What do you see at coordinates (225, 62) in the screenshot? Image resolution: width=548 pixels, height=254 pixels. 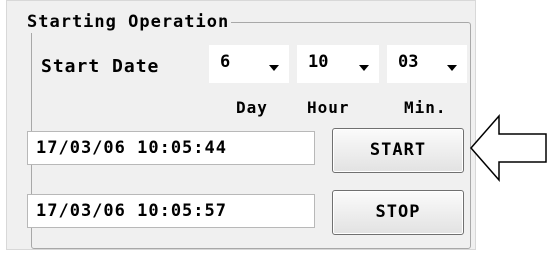 I see `day-select-value: 6` at bounding box center [225, 62].